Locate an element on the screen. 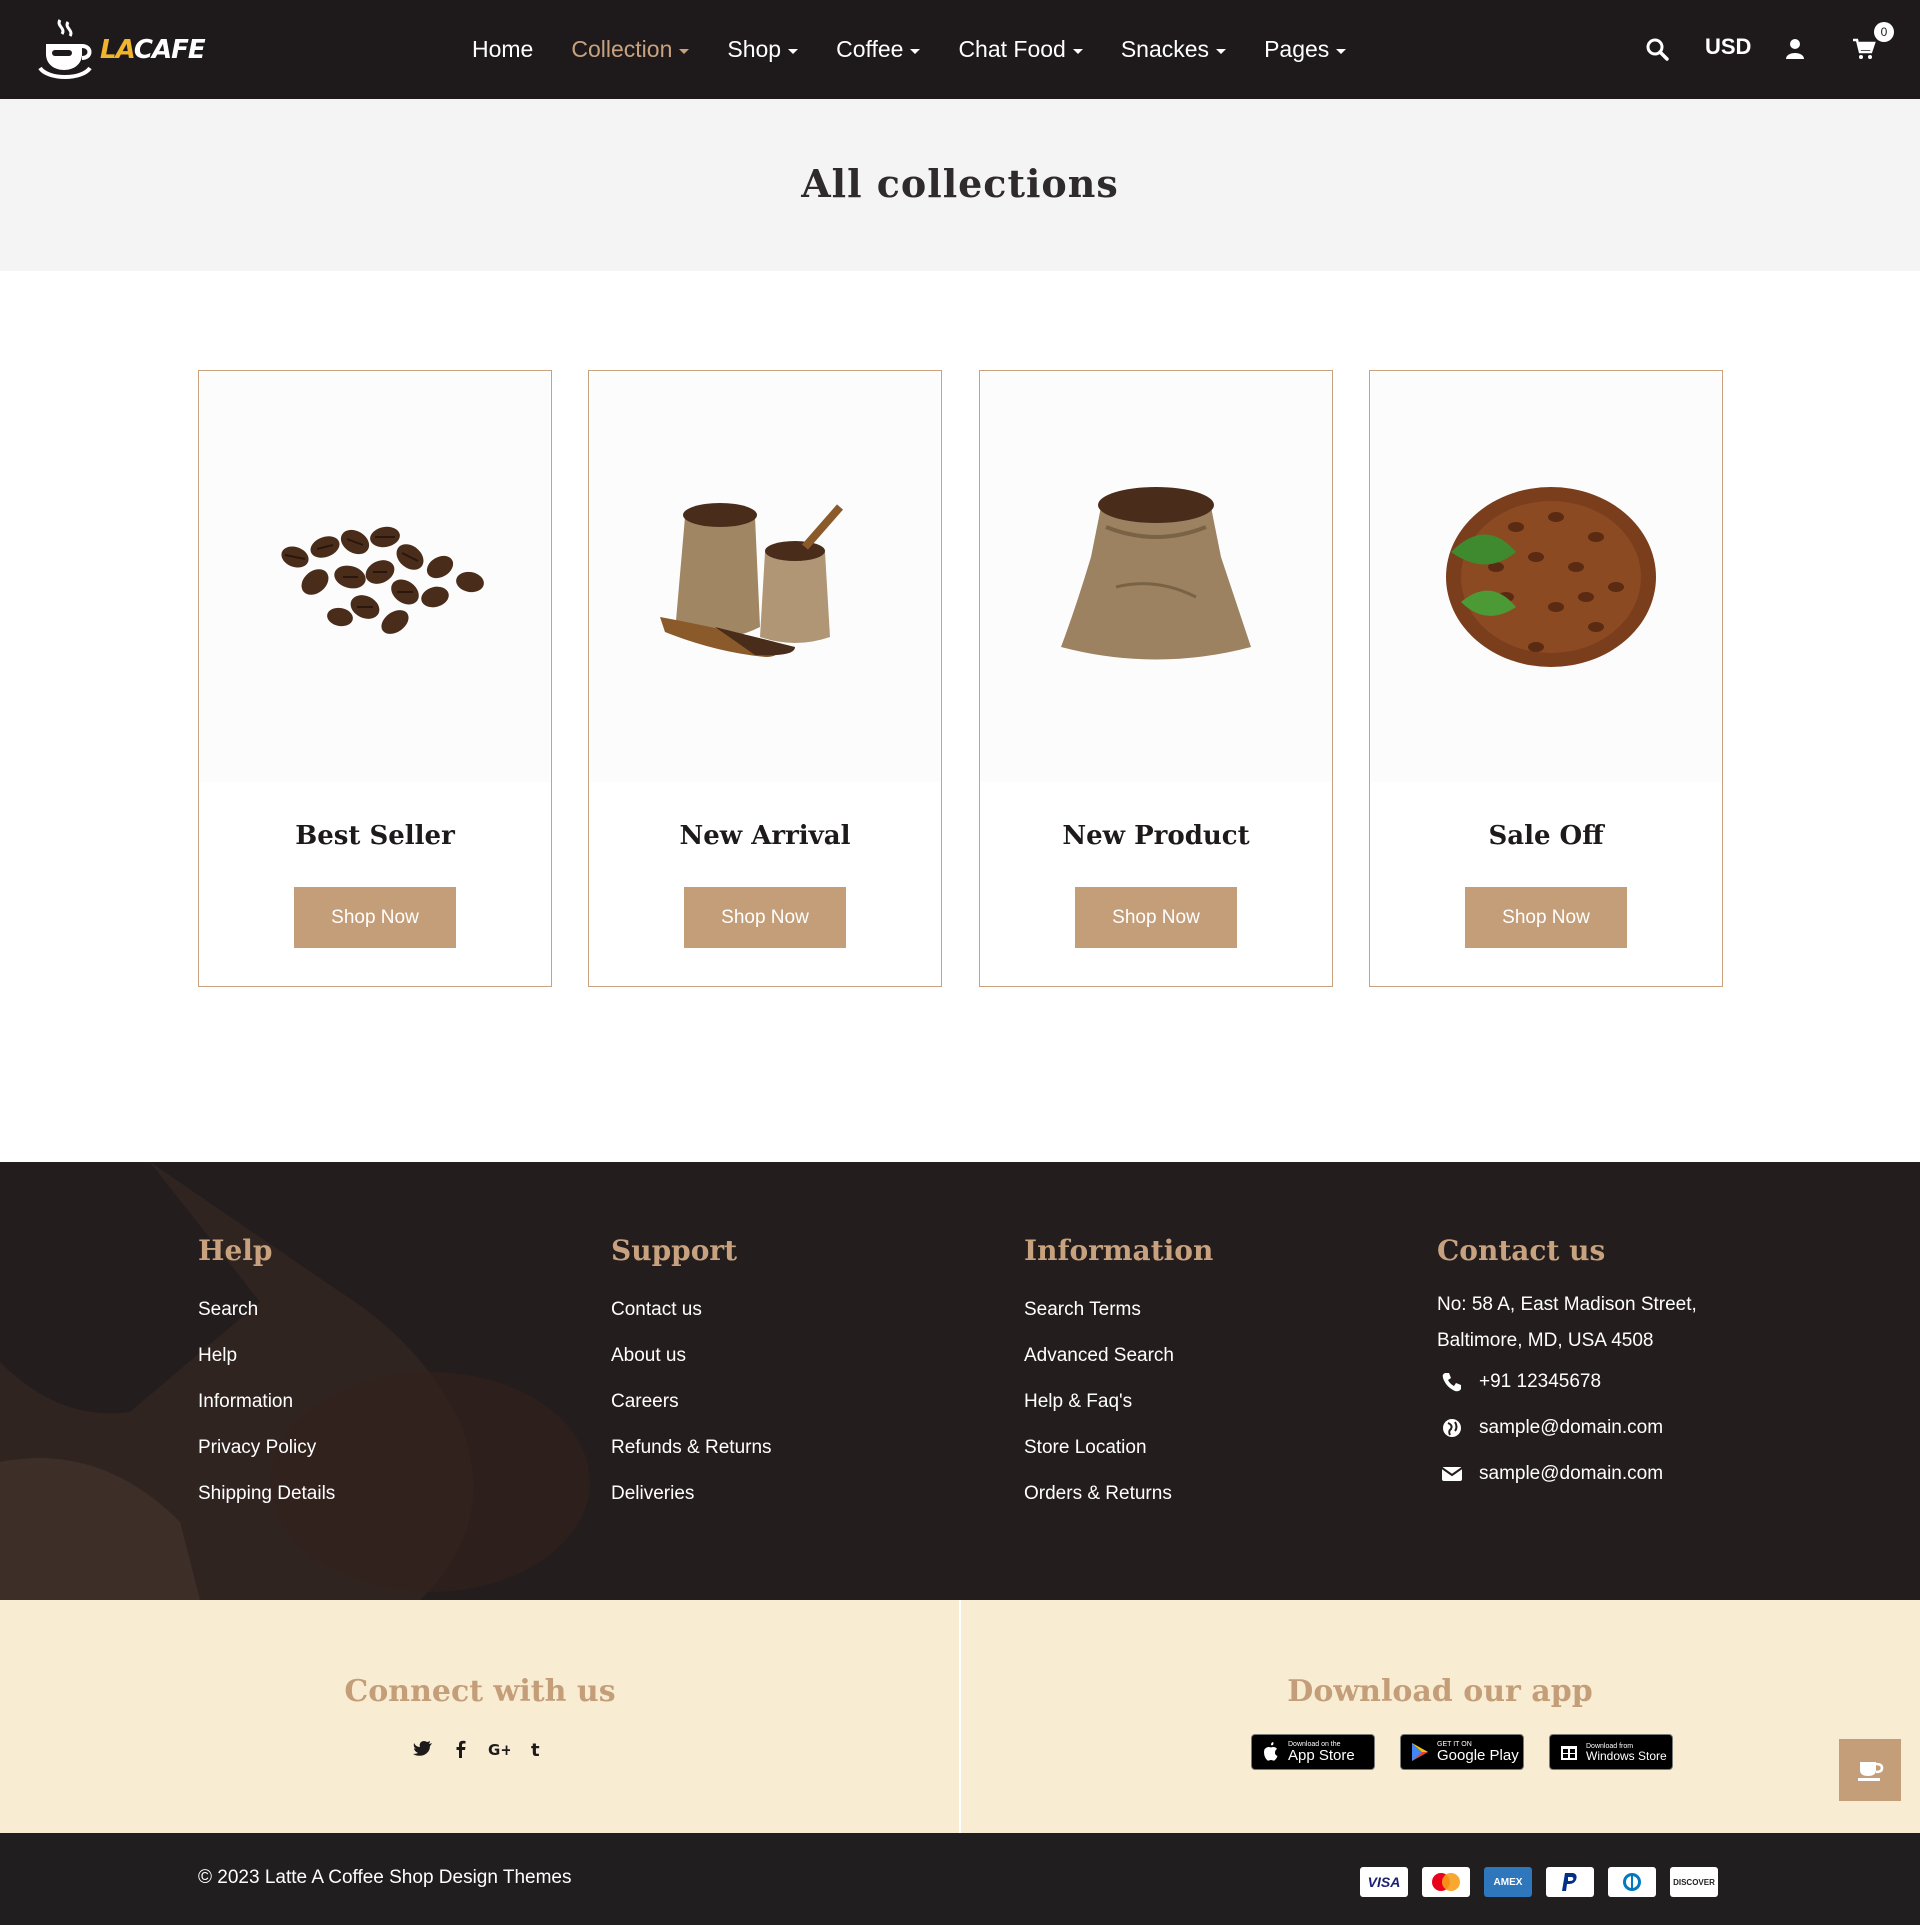 This screenshot has height=1925, width=1920. phone-icon is located at coordinates (1451, 1382).